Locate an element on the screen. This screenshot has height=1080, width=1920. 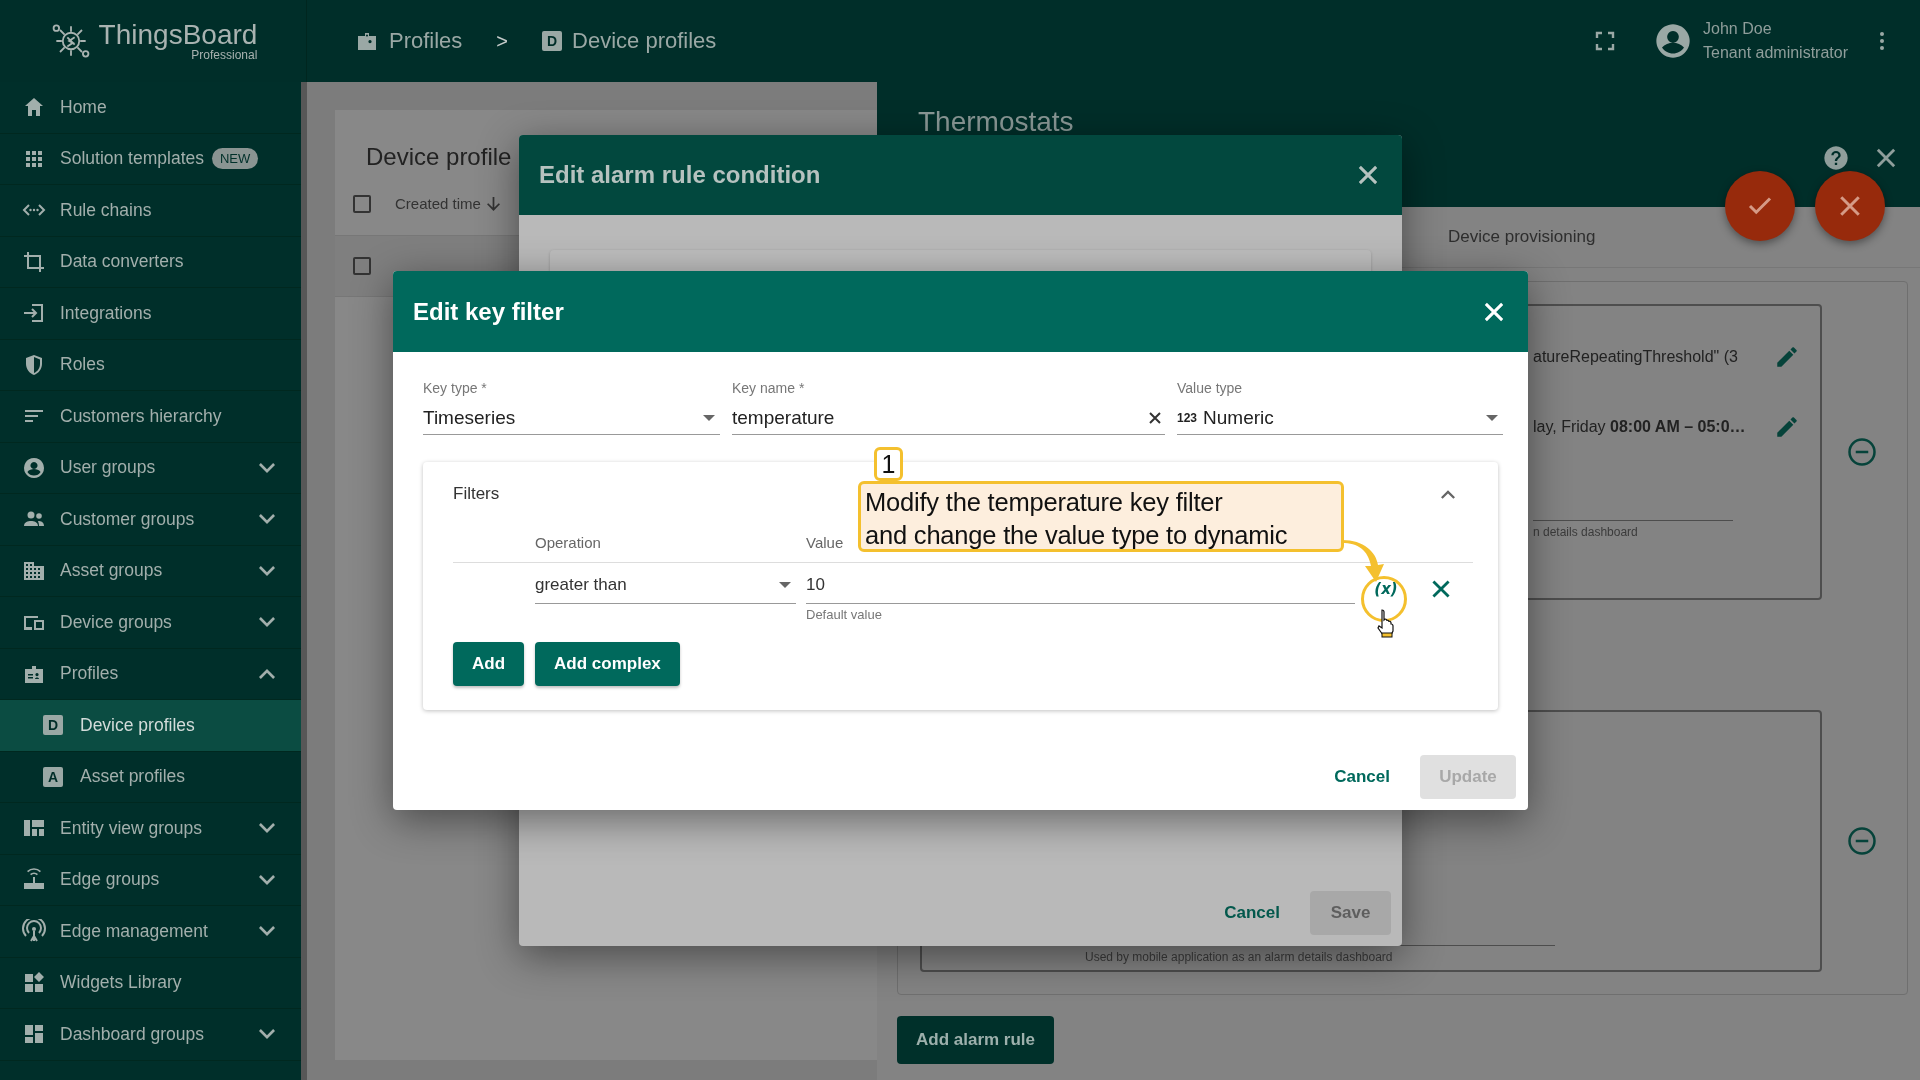
breadcrumb-current: Device profiles is located at coordinates (644, 41).